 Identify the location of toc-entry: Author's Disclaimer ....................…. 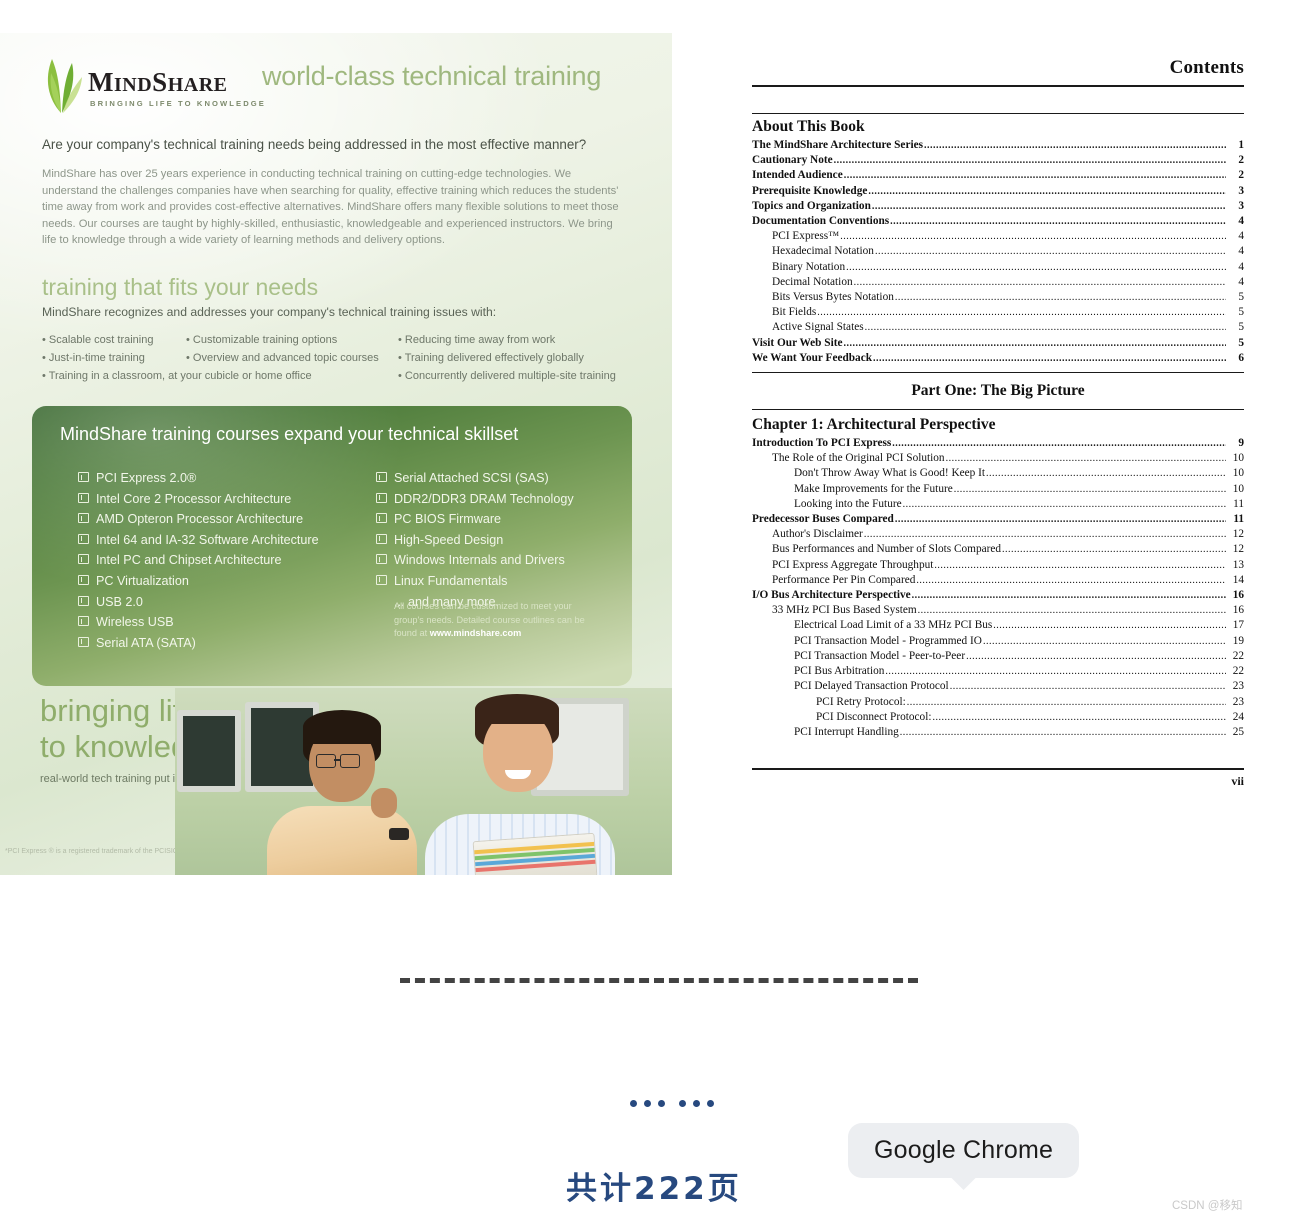
(998, 534).